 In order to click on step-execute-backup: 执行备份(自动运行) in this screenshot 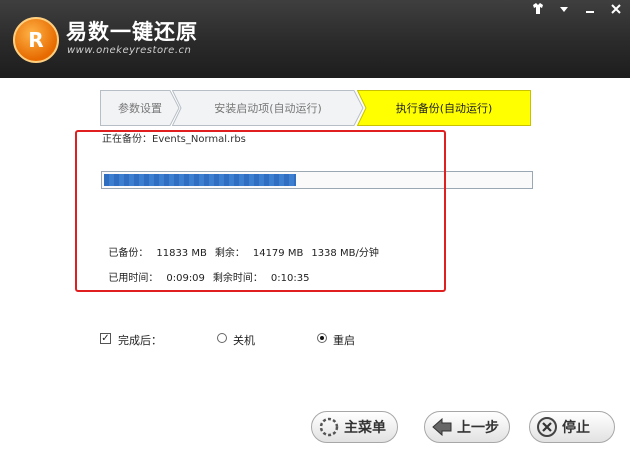, I will do `click(444, 108)`.